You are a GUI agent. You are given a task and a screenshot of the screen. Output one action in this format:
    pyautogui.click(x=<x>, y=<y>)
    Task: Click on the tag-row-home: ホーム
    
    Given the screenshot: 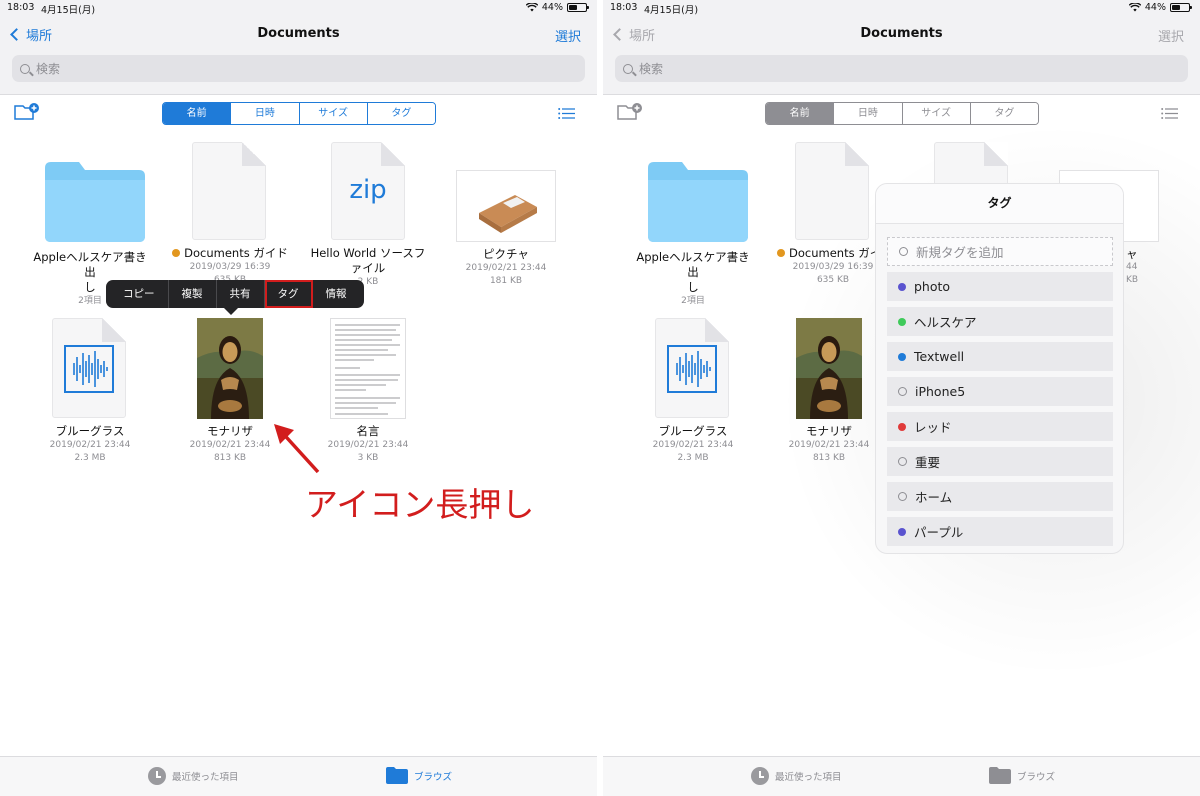 What is the action you would take?
    pyautogui.click(x=1000, y=496)
    